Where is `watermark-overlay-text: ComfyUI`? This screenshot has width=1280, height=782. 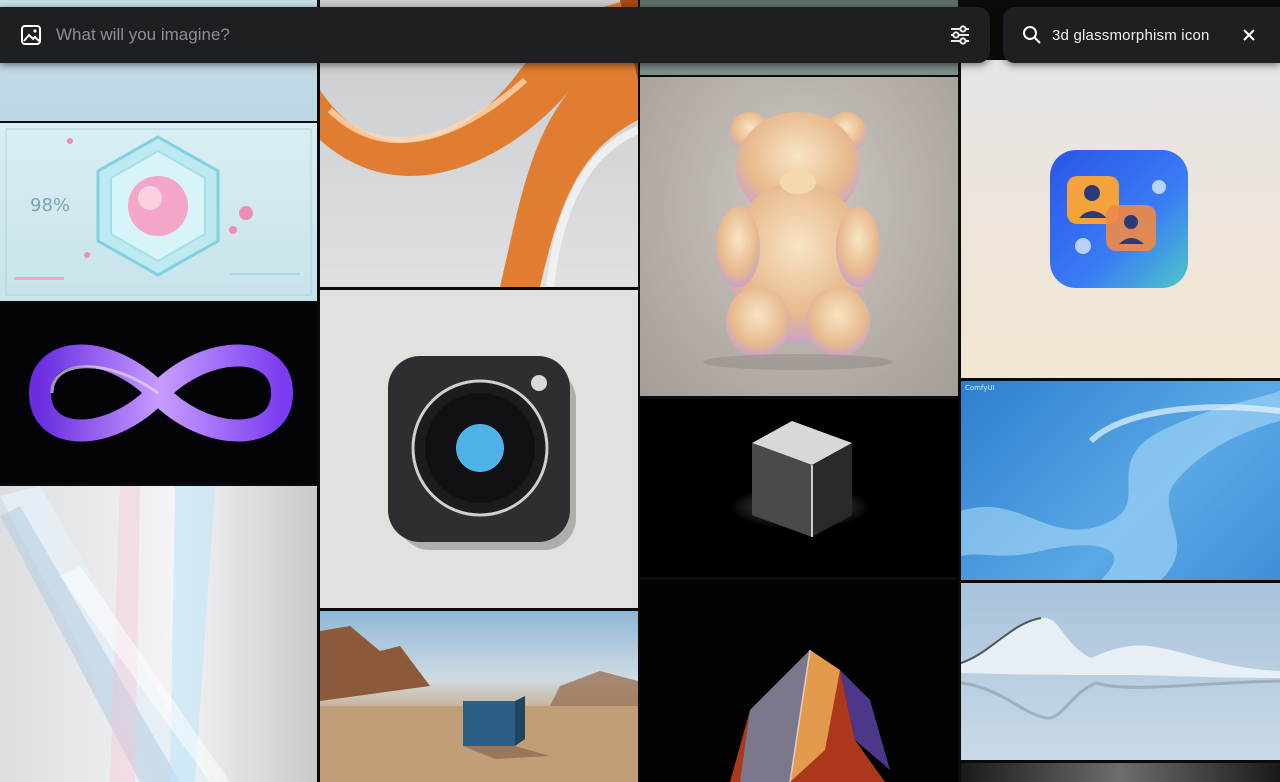
watermark-overlay-text: ComfyUI is located at coordinates (980, 388).